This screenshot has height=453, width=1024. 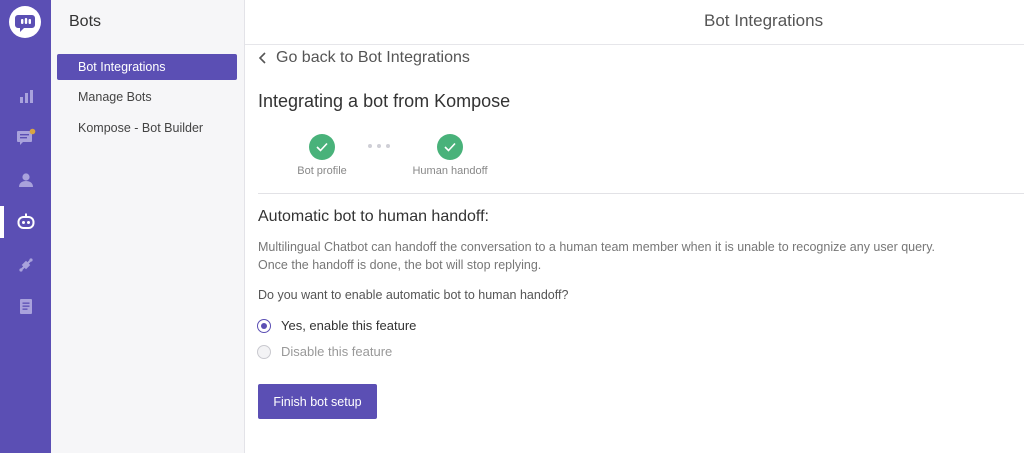 I want to click on icon-rail, so click(x=25, y=226).